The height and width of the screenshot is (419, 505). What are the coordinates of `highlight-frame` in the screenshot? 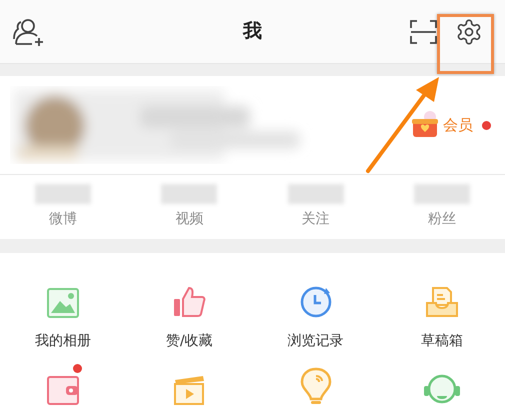 It's located at (465, 44).